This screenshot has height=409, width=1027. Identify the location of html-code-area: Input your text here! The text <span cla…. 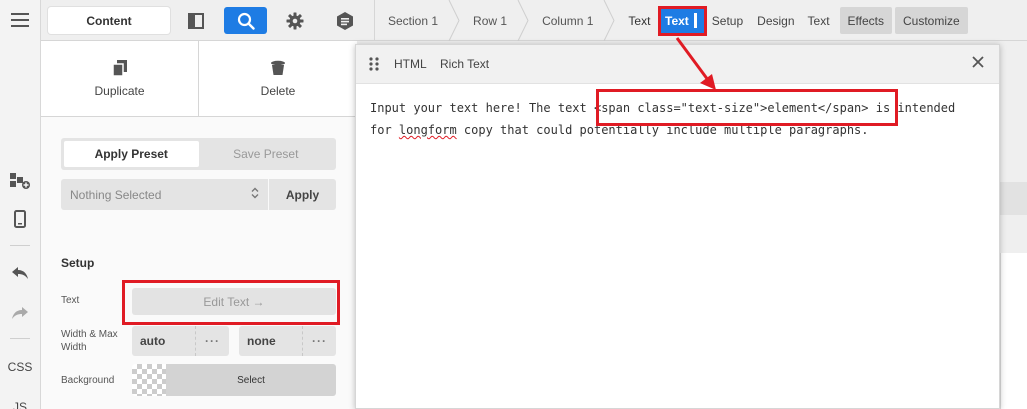
(680, 119).